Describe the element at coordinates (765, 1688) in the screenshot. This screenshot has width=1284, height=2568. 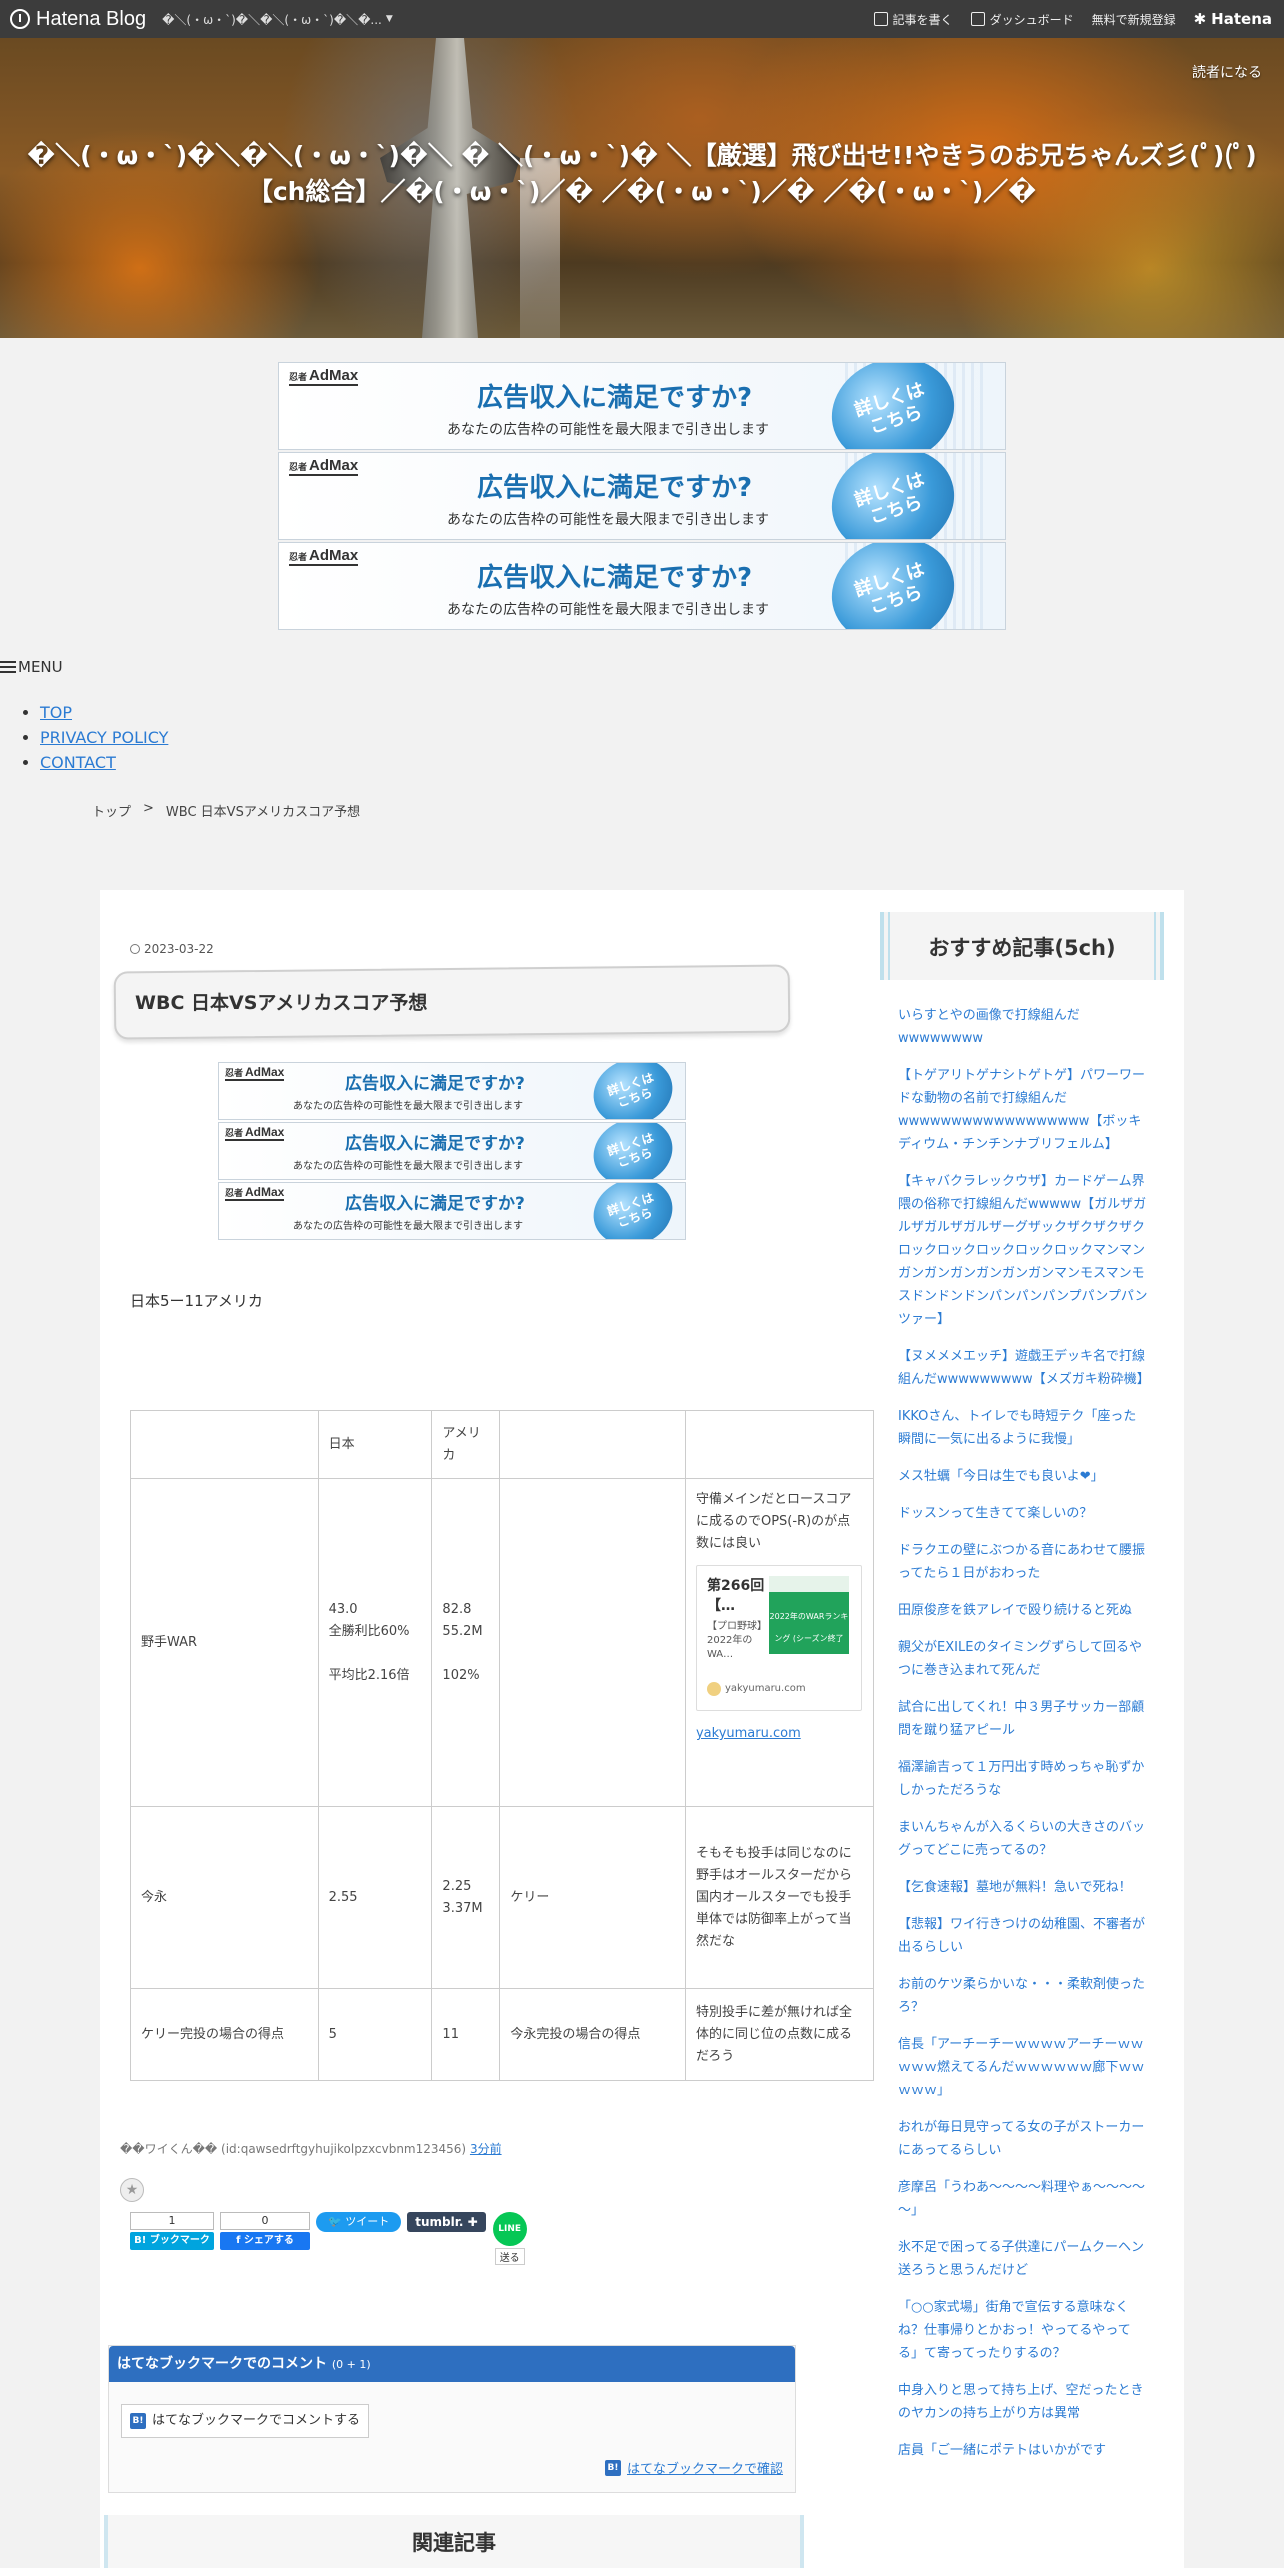
I see `link-card-site-name: yakyumaru.com` at that location.